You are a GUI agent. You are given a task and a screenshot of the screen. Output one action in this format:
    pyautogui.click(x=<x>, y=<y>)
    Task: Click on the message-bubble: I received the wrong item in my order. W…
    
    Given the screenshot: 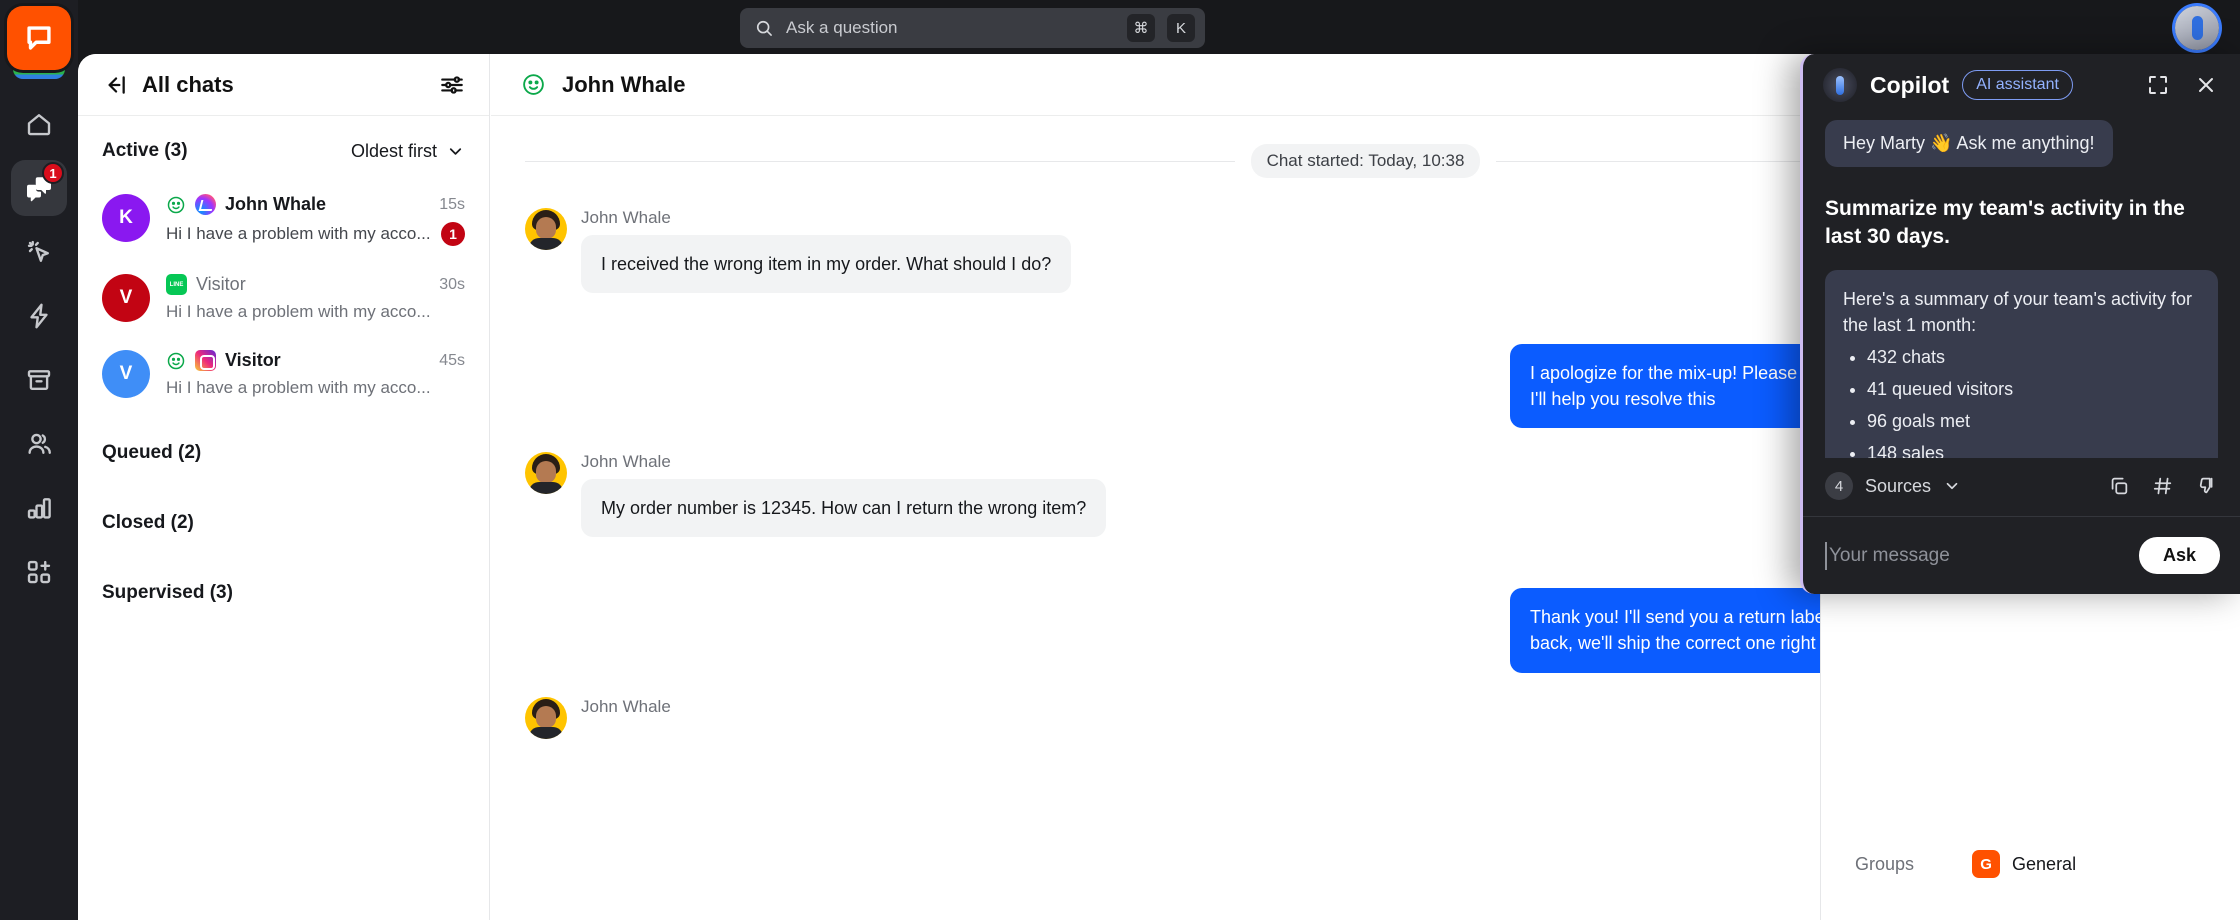 What is the action you would take?
    pyautogui.click(x=826, y=264)
    